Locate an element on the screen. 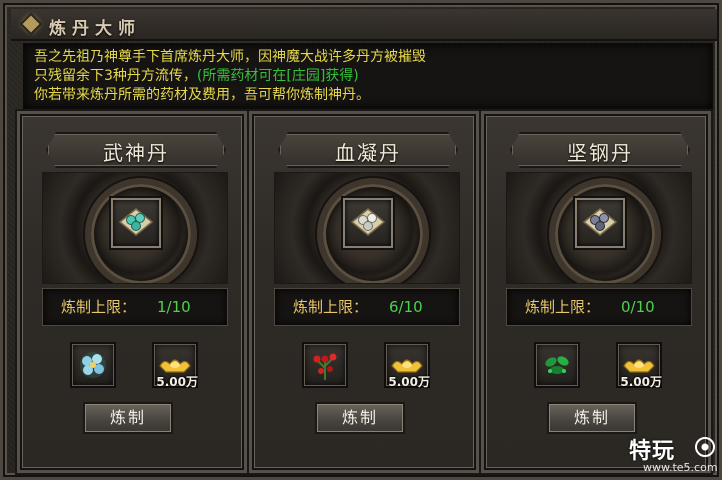  intro-line-3: 你若带来炼丹所需的药材及费用，吾可帮你炼制神丹。 is located at coordinates (202, 95).